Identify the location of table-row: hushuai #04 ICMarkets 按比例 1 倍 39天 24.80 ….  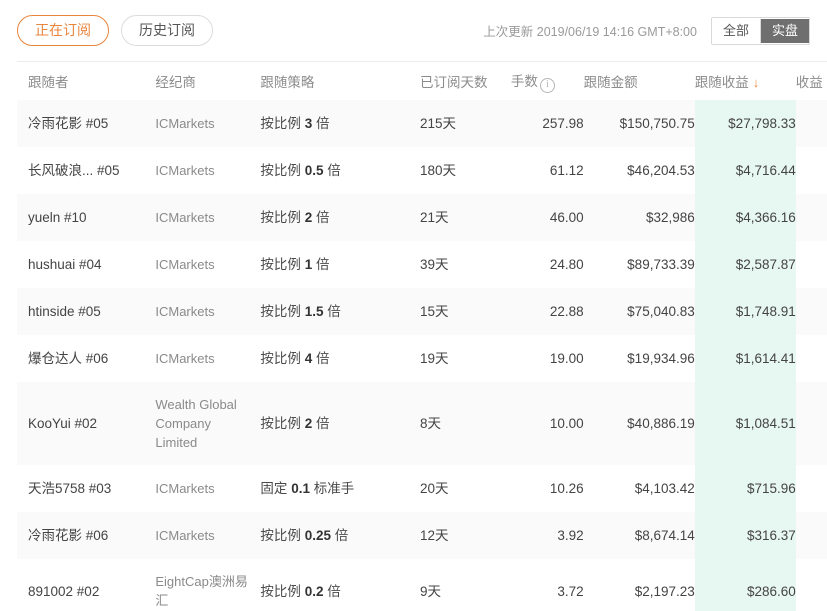
(422, 264).